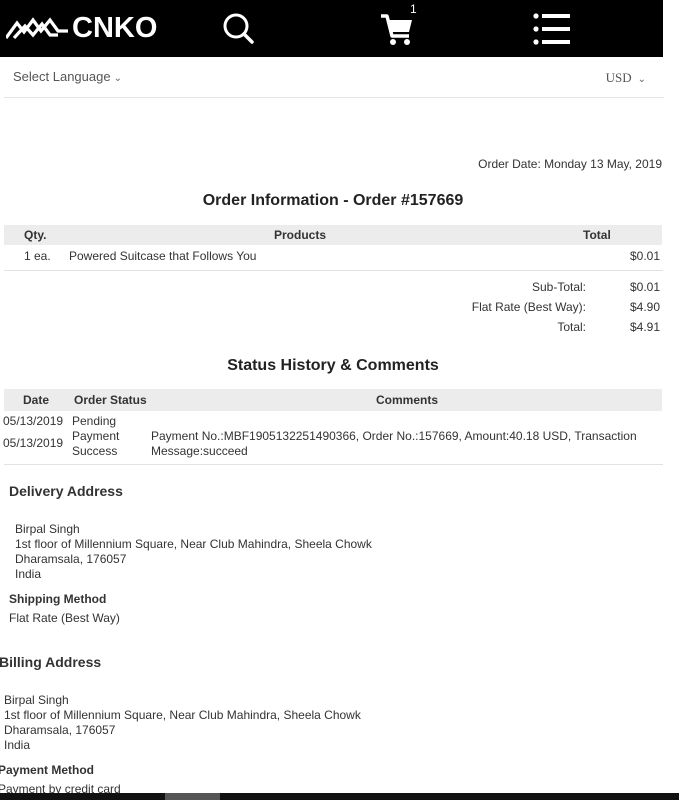 The width and height of the screenshot is (679, 800). I want to click on column-header-total: Total, so click(597, 235).